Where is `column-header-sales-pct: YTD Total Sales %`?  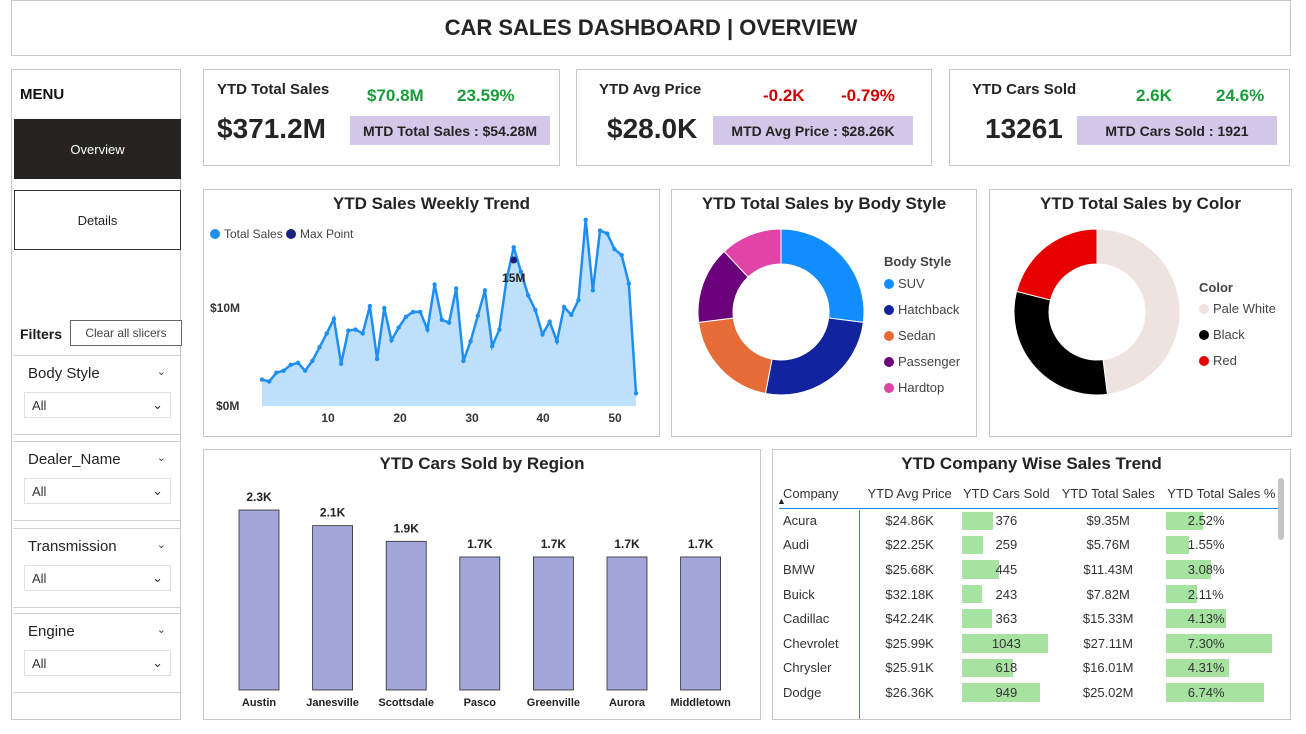 column-header-sales-pct: YTD Total Sales % is located at coordinates (1221, 494).